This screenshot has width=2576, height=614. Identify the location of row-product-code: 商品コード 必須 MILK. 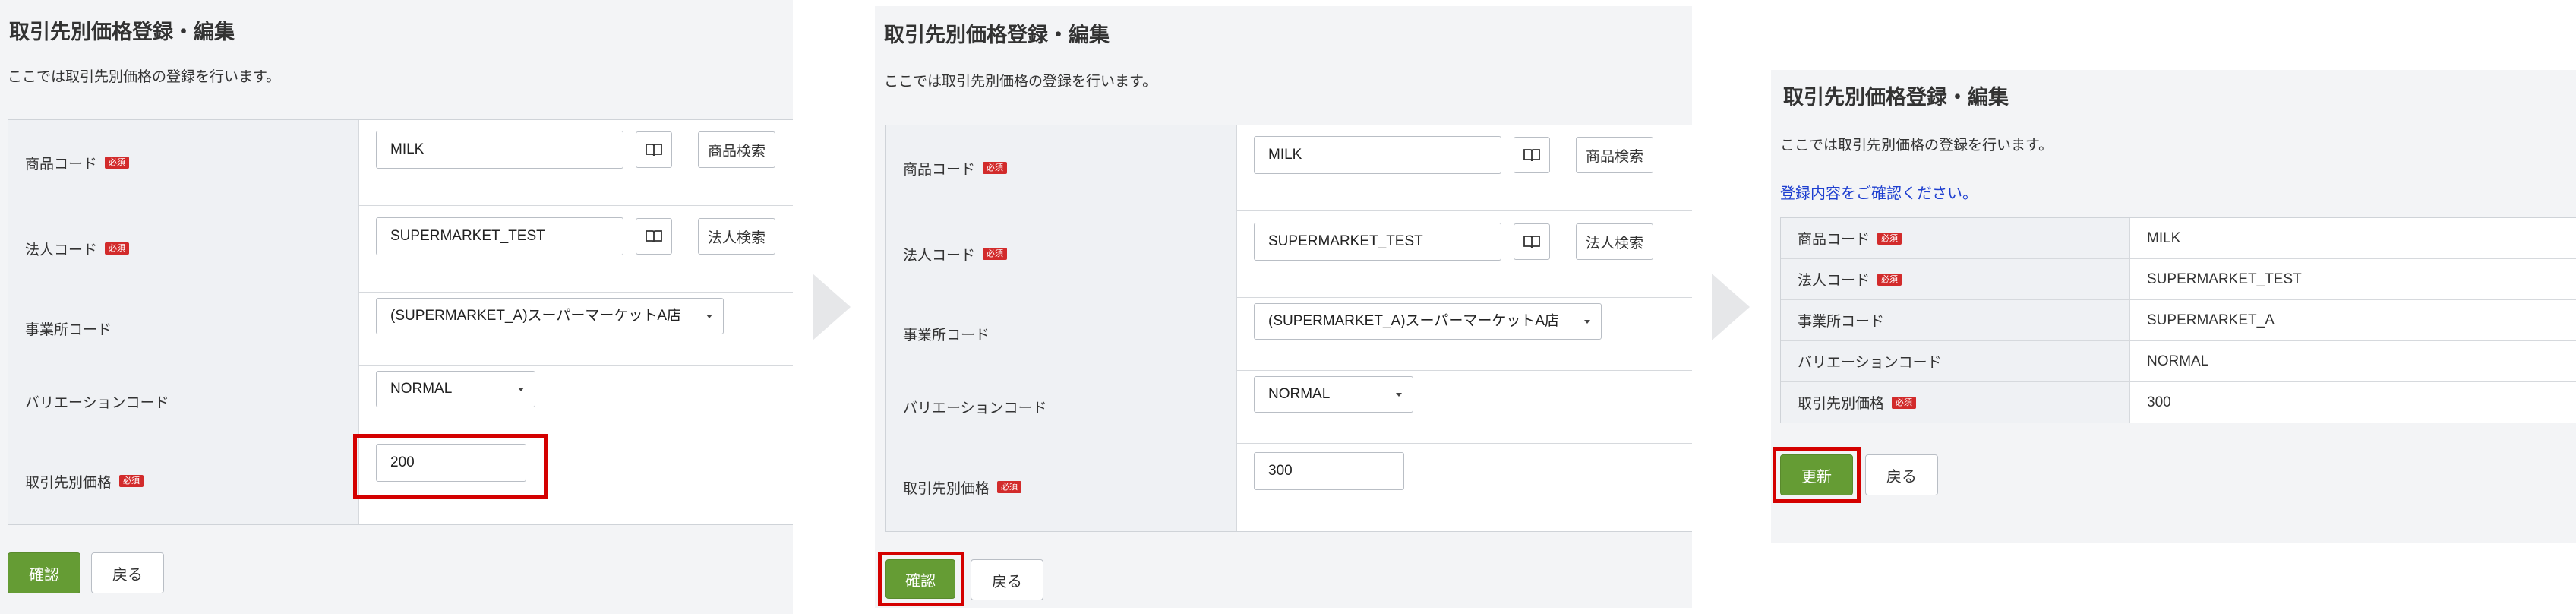
(2178, 238).